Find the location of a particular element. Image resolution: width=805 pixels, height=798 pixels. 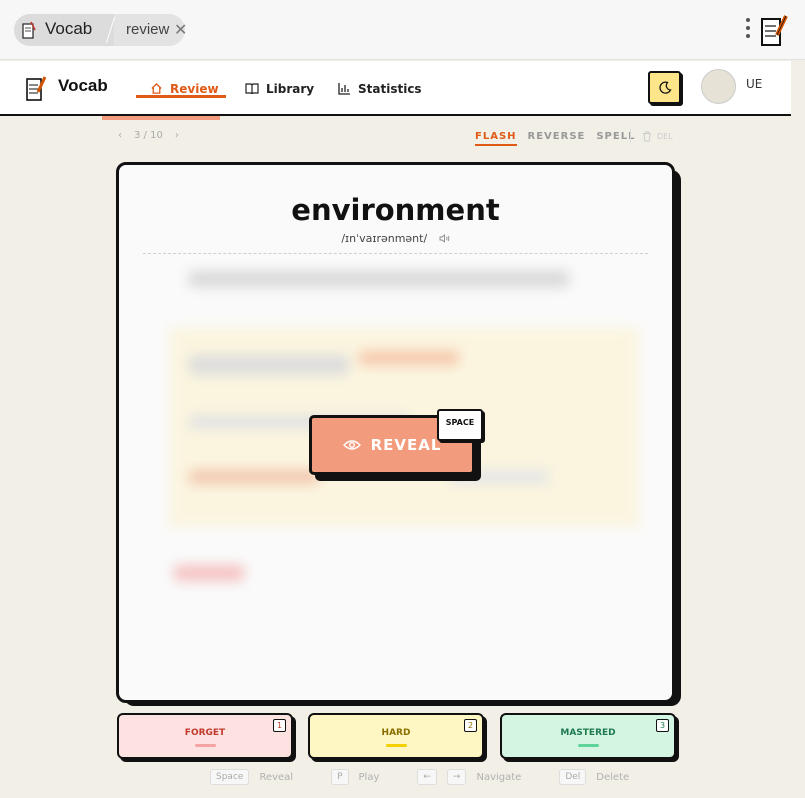

user-initials: UE is located at coordinates (754, 84).